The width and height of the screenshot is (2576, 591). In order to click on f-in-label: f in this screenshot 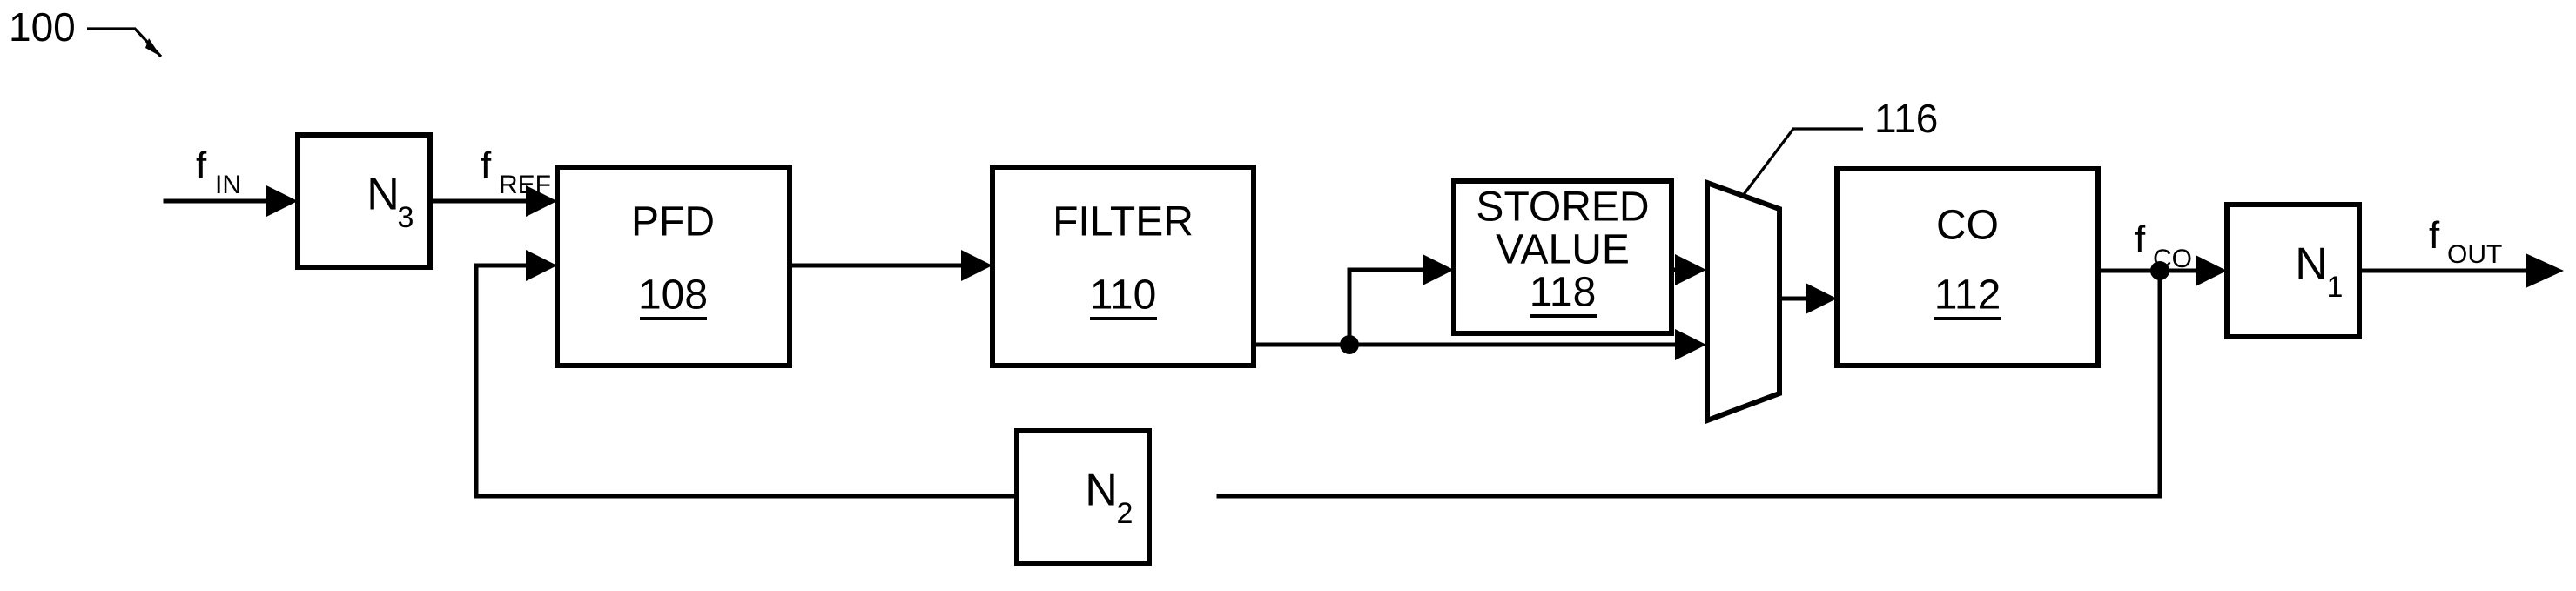, I will do `click(201, 166)`.